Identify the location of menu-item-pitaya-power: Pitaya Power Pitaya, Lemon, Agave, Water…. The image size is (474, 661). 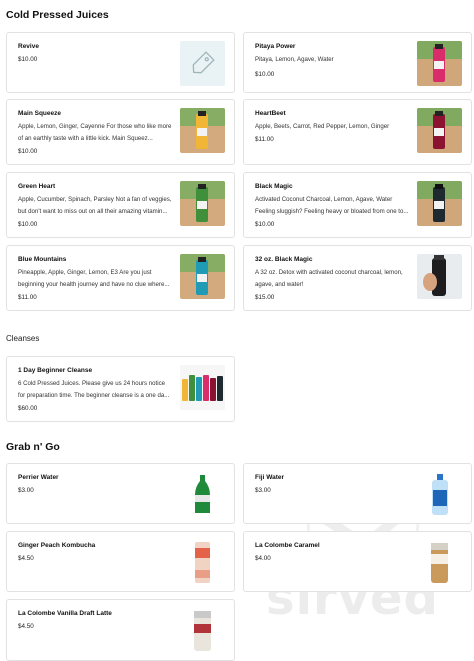
(357, 62).